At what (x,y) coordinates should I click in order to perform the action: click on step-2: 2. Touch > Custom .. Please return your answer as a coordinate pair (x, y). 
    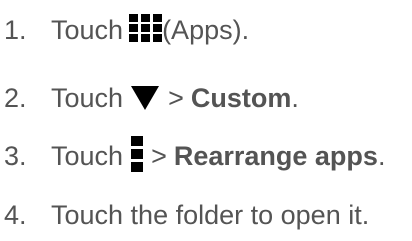
    Looking at the image, I should click on (151, 98).